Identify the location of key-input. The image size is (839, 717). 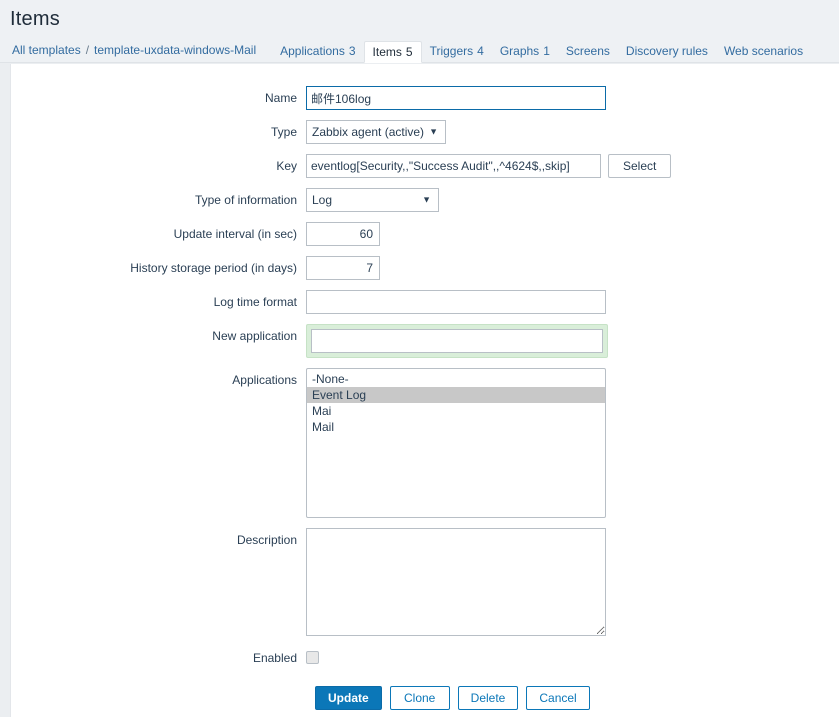
(453, 166).